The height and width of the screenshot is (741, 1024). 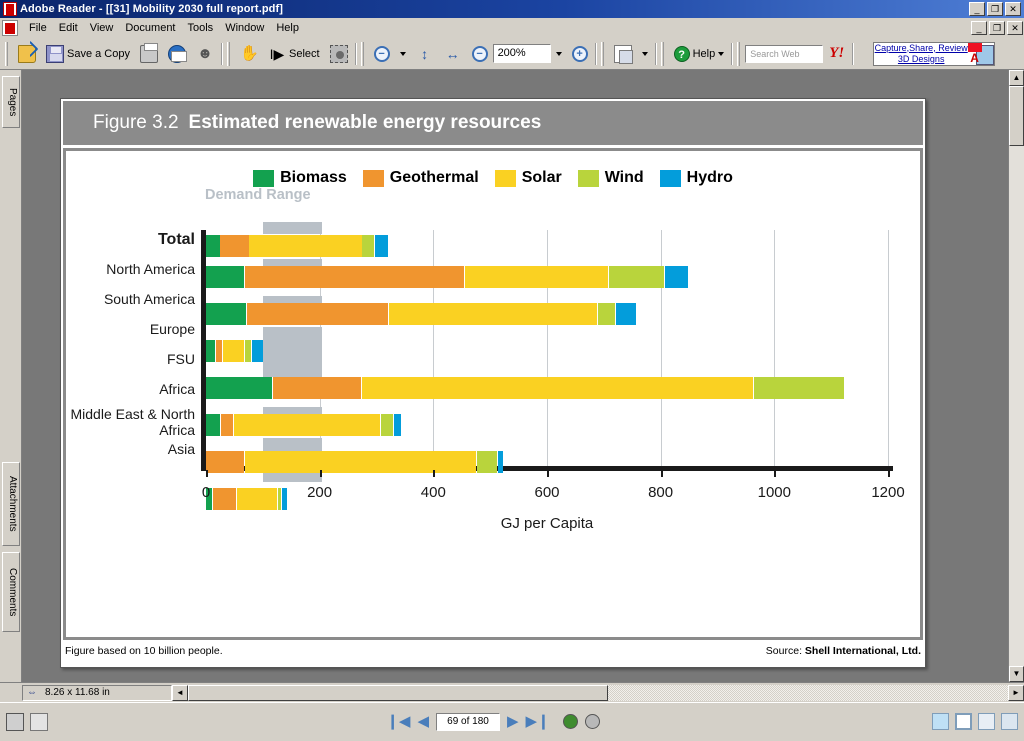 What do you see at coordinates (177, 389) in the screenshot?
I see `y-label-africa: Africa` at bounding box center [177, 389].